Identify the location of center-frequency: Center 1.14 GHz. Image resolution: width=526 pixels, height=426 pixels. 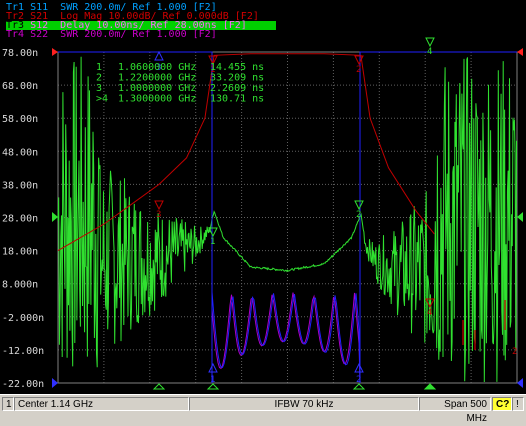
(101, 404).